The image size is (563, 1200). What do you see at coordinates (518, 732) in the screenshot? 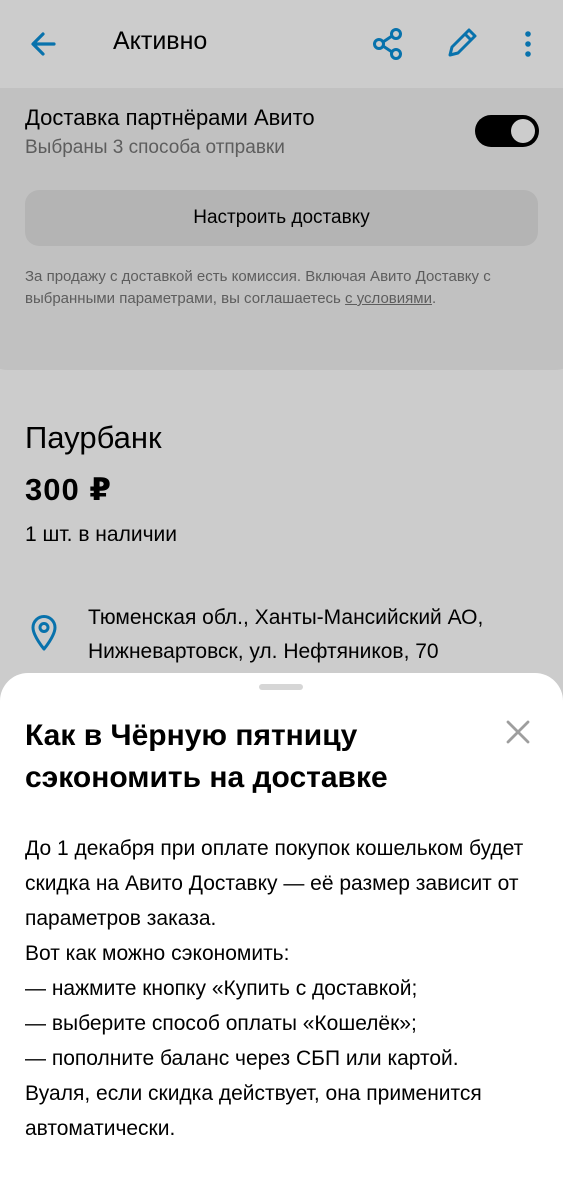
I see `close-icon` at bounding box center [518, 732].